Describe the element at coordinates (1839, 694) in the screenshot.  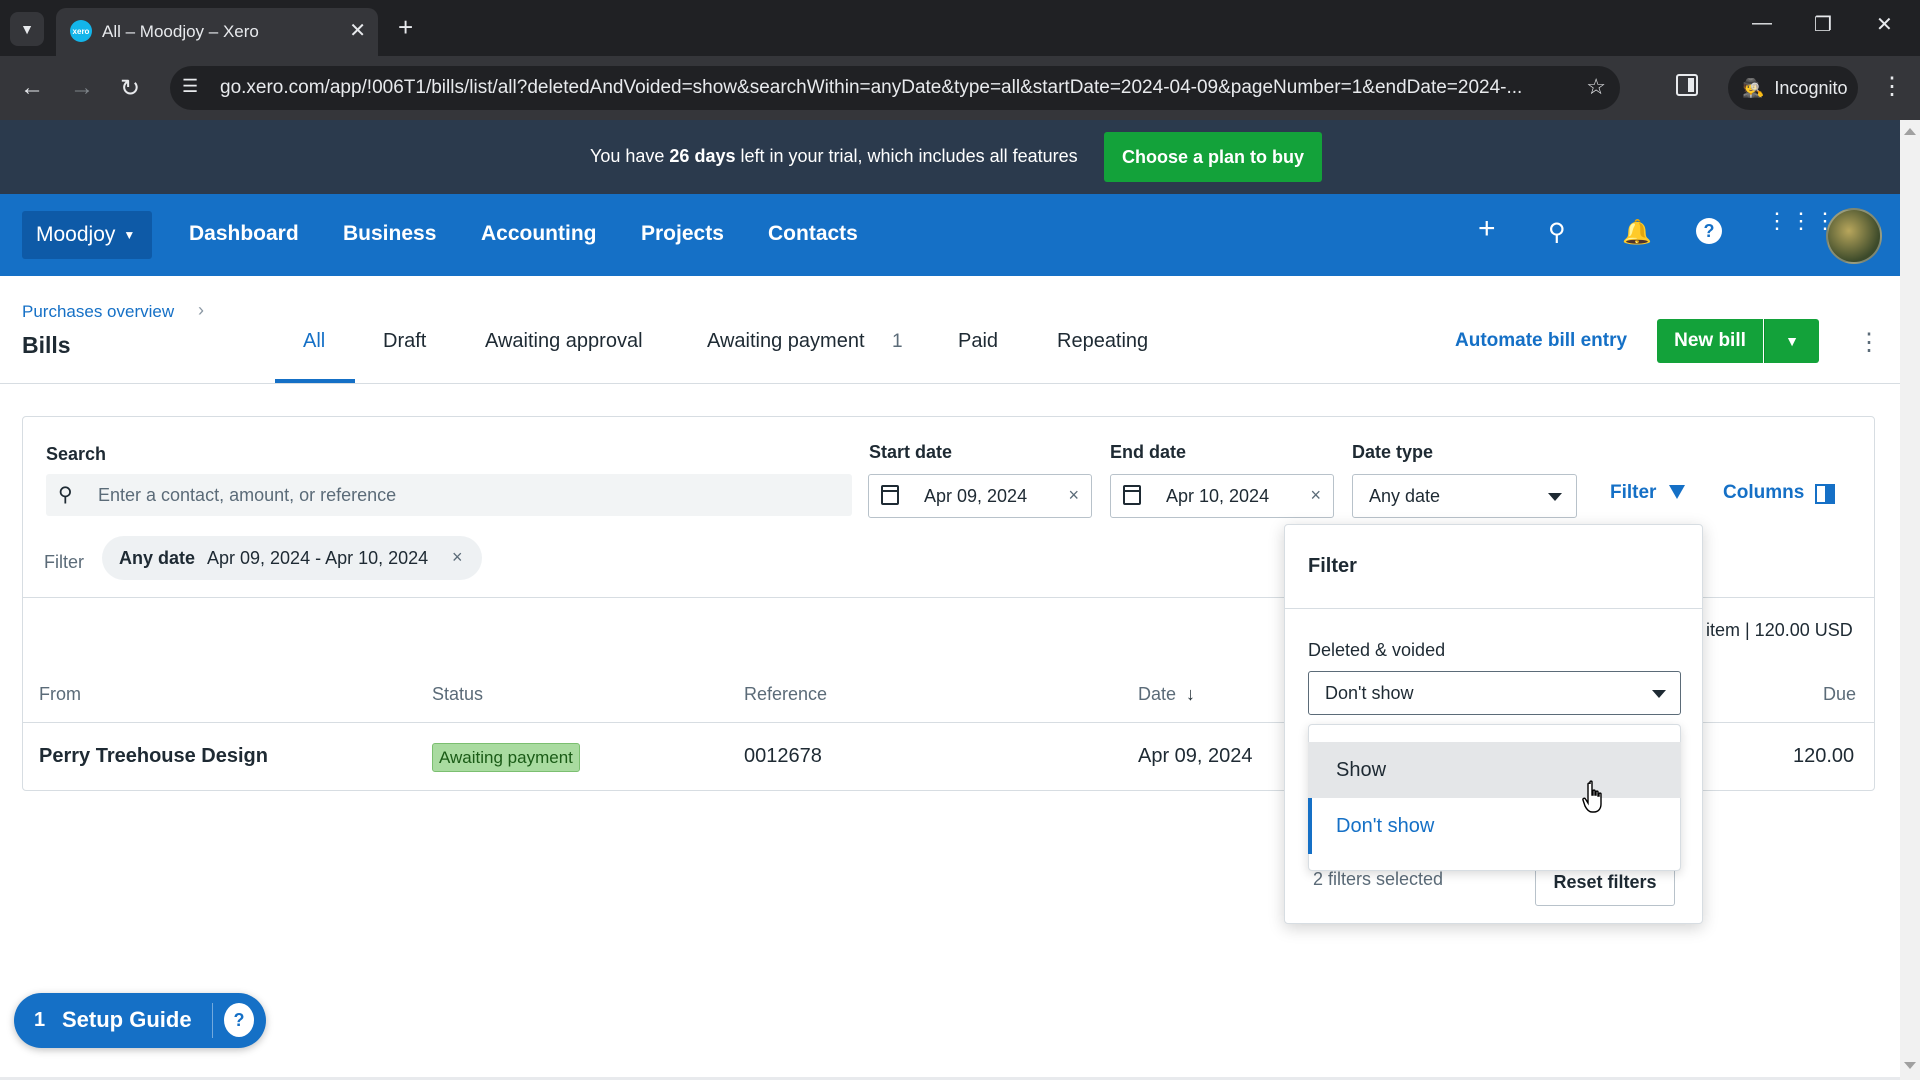
I see `column-header-due: Due` at that location.